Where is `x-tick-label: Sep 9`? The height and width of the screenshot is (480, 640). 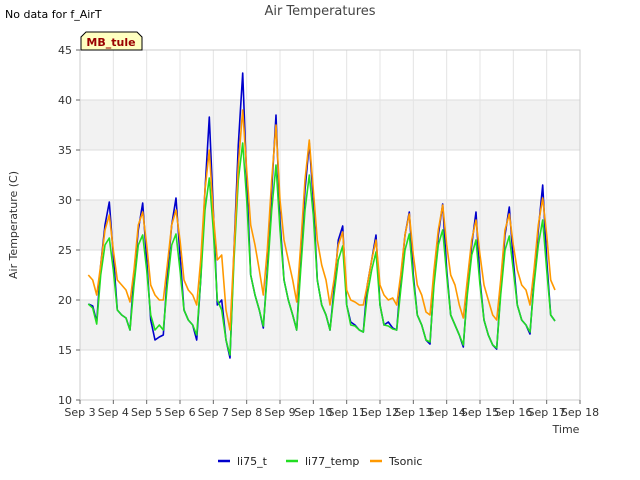
x-tick-label: Sep 9 is located at coordinates (279, 412).